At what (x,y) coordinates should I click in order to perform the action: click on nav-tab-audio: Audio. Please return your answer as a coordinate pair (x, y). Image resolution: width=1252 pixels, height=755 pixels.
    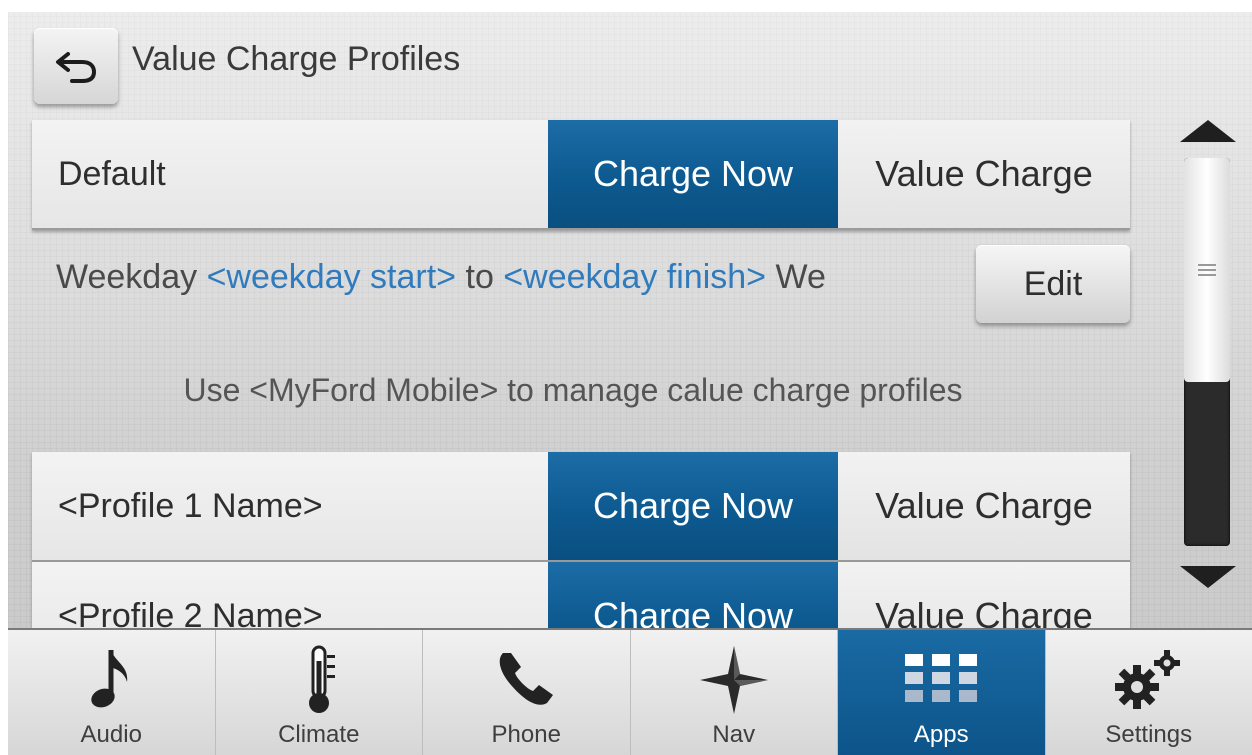
    Looking at the image, I should click on (112, 692).